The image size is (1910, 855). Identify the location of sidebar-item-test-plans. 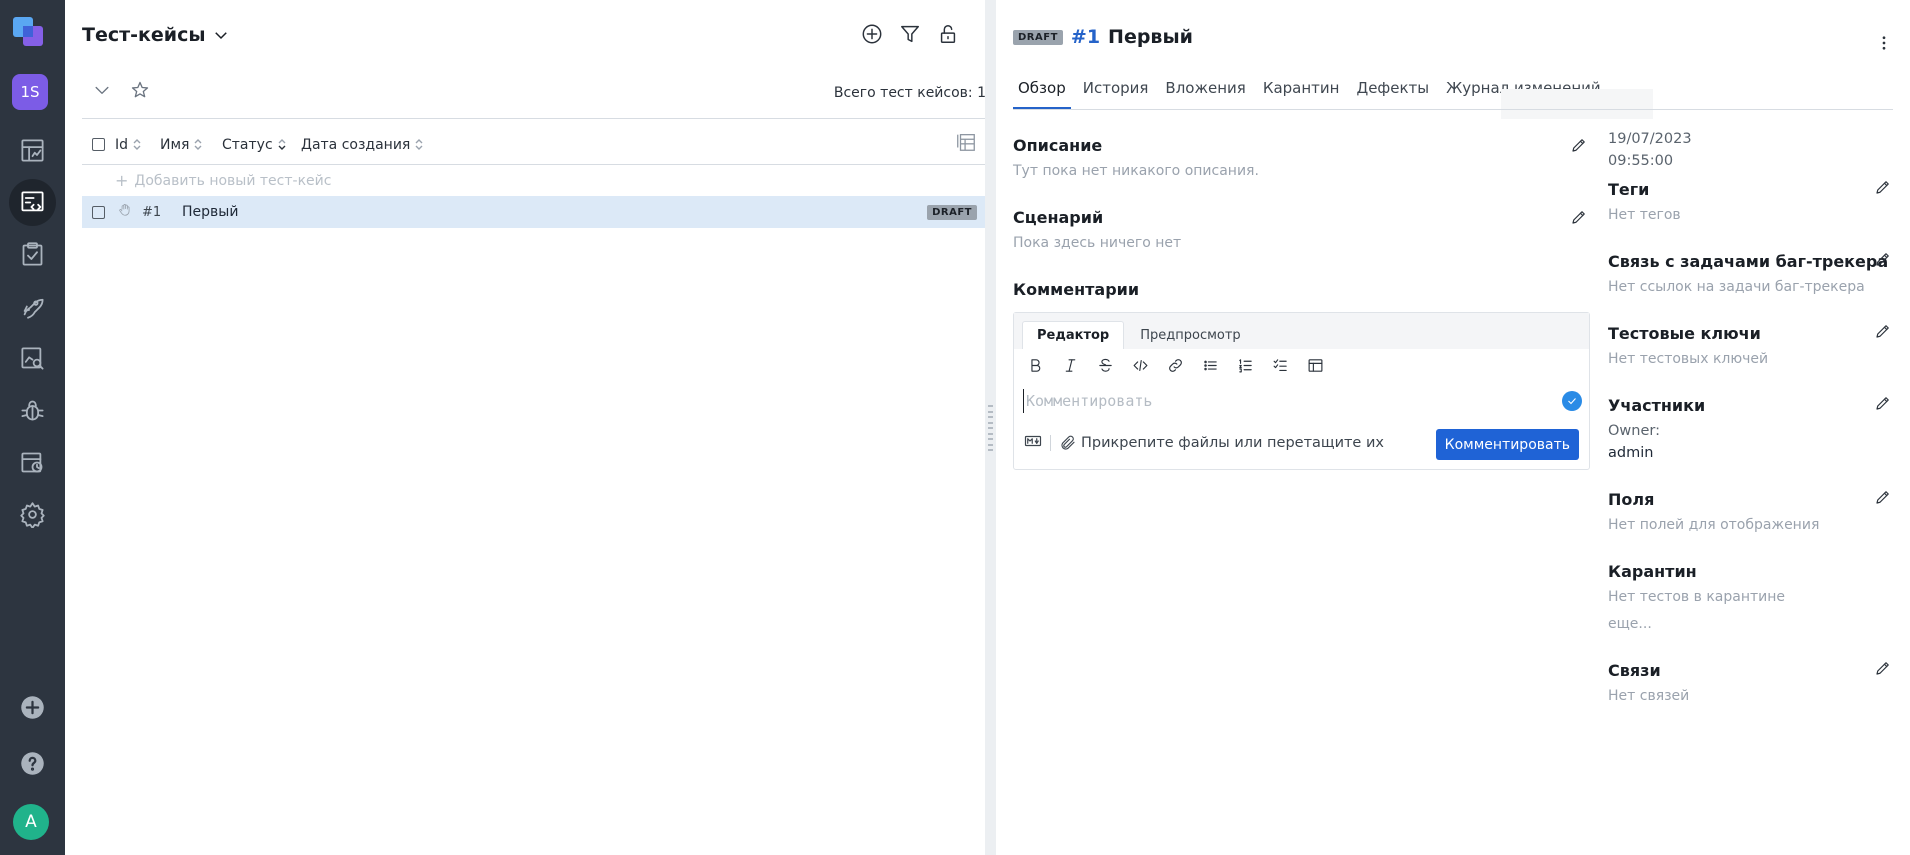
(32, 254).